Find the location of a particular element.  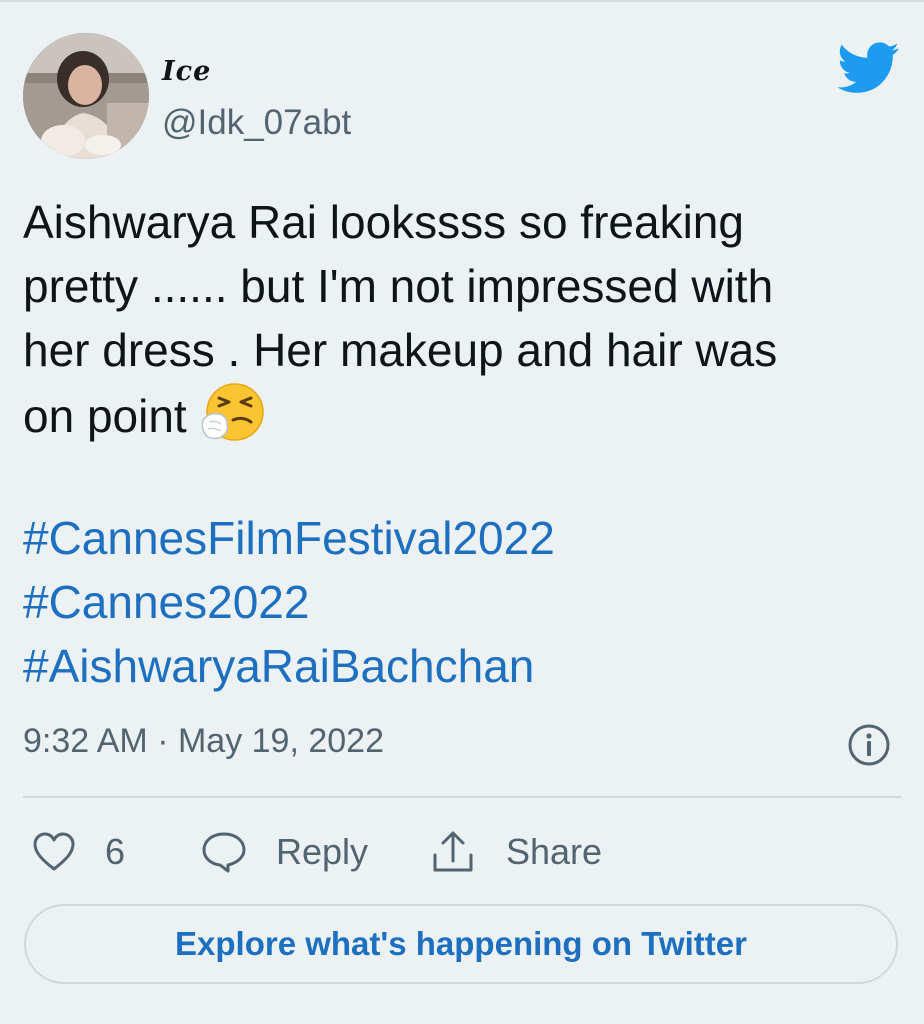

tweet-timestamp: 9:32 AM · May 19, 2022 is located at coordinates (203, 741).